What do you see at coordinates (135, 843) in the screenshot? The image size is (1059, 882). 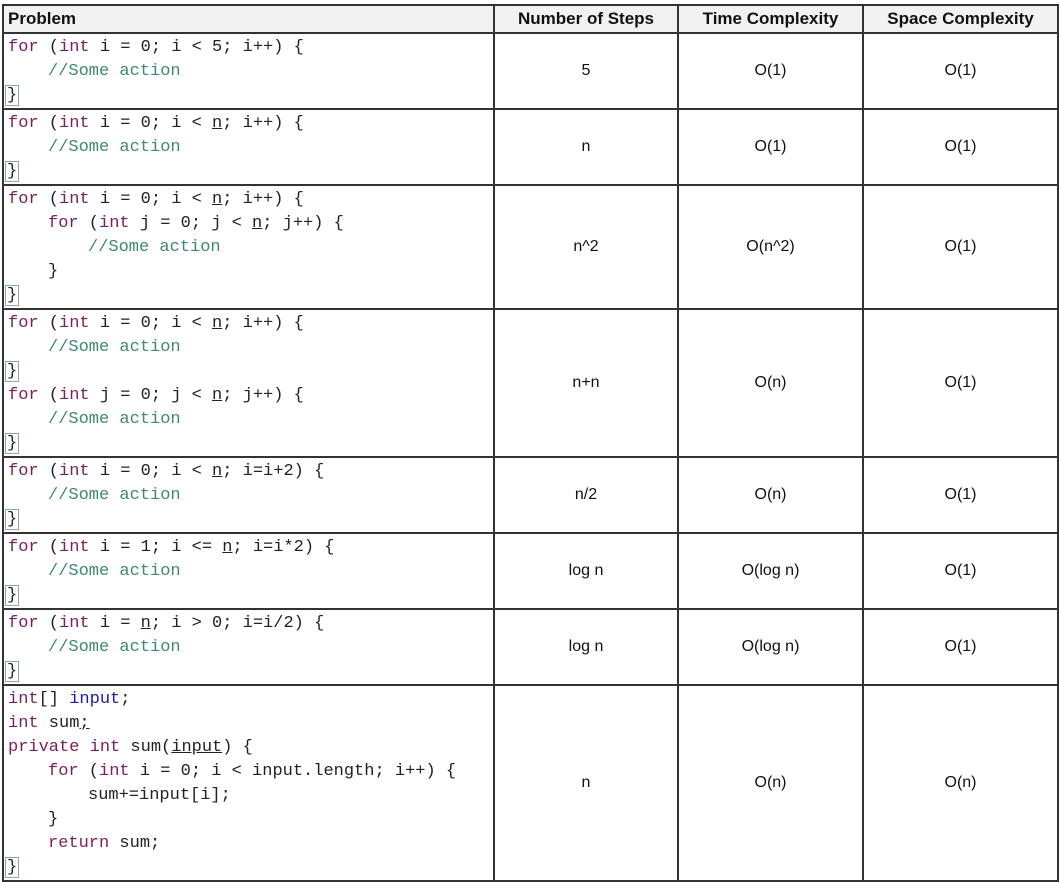 I see `code-text: sum;` at bounding box center [135, 843].